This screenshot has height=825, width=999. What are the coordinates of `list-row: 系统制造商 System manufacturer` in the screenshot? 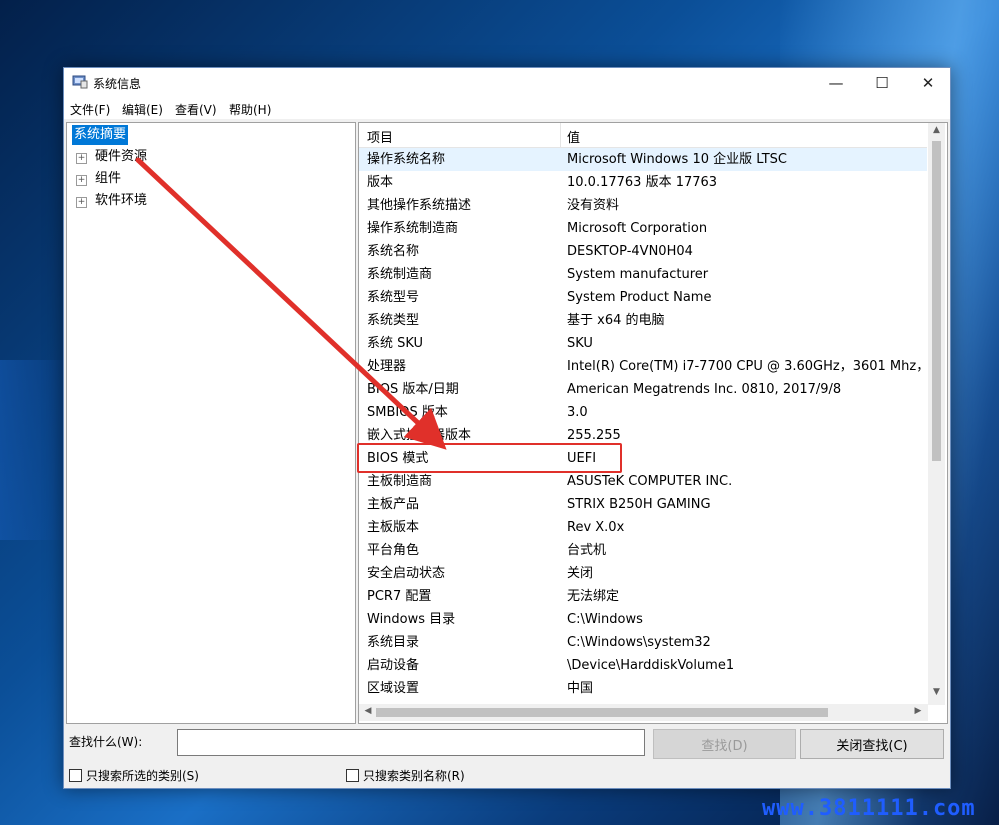 It's located at (643, 274).